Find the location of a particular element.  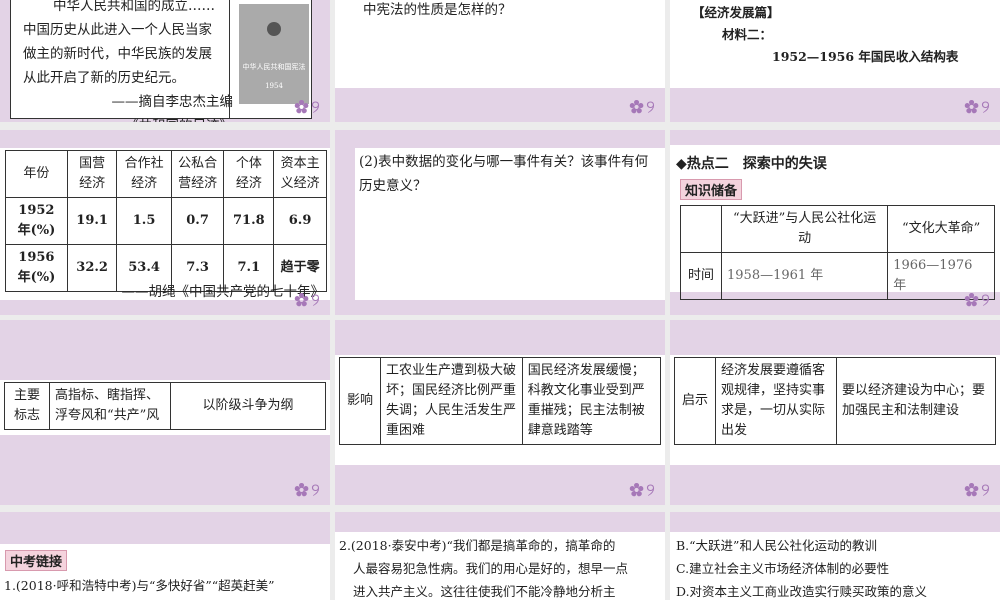

source: ——摘自李忠杰主编 is located at coordinates (172, 102).